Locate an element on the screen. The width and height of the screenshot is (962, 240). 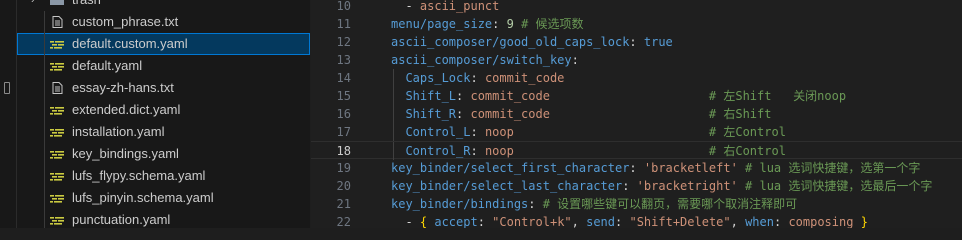
code-token: - is located at coordinates (412, 6).